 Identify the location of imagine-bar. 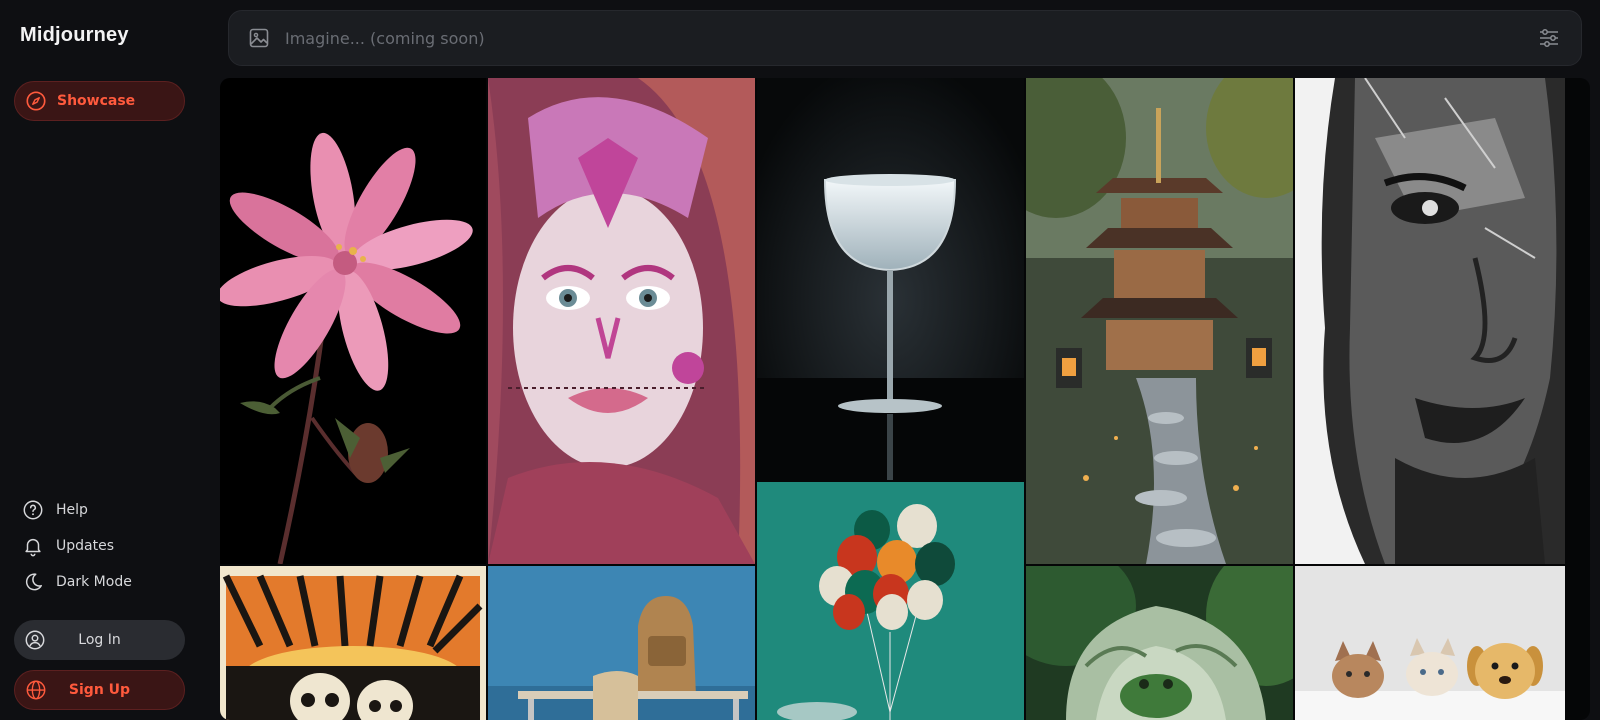
(905, 38).